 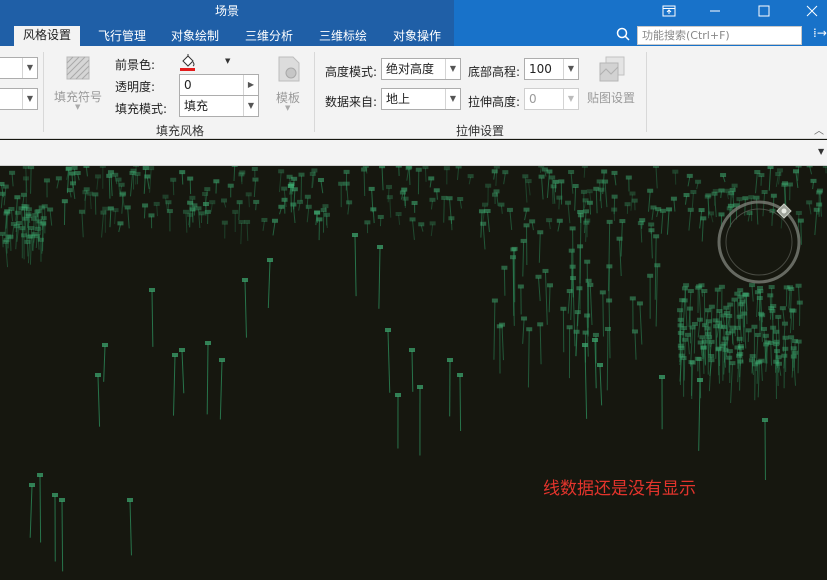 What do you see at coordinates (289, 69) in the screenshot?
I see `template-icon` at bounding box center [289, 69].